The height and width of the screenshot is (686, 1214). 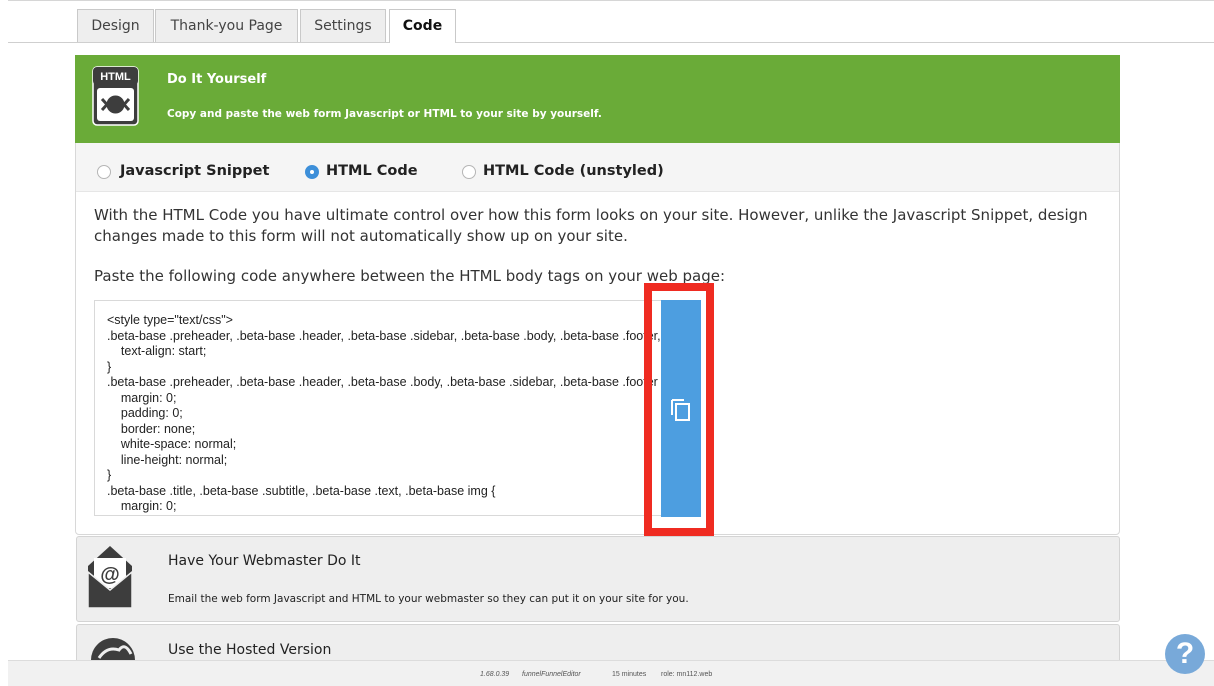 I want to click on webmaster-title: Have Your Webmaster Do It, so click(x=264, y=561).